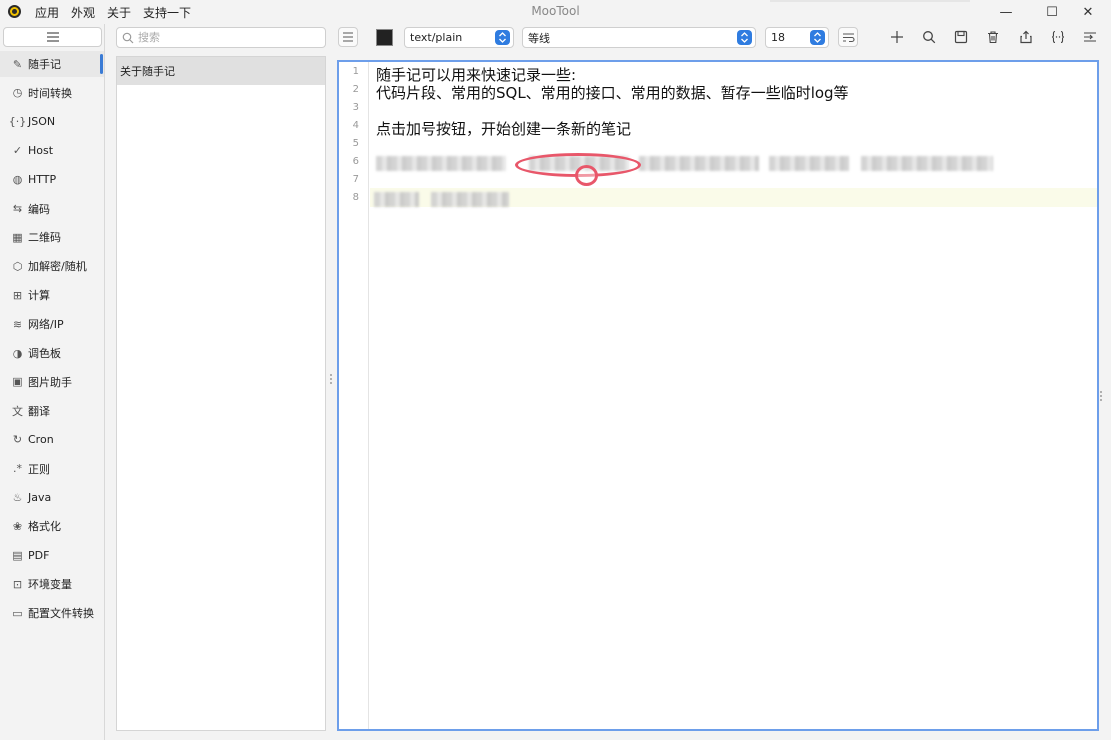 This screenshot has width=1111, height=740. Describe the element at coordinates (14, 11) in the screenshot. I see `app-logo-icon` at that location.